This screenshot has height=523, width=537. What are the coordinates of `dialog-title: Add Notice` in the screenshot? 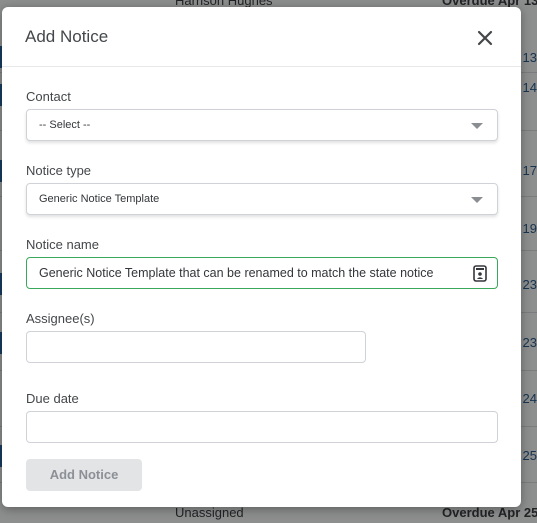 It's located at (67, 36).